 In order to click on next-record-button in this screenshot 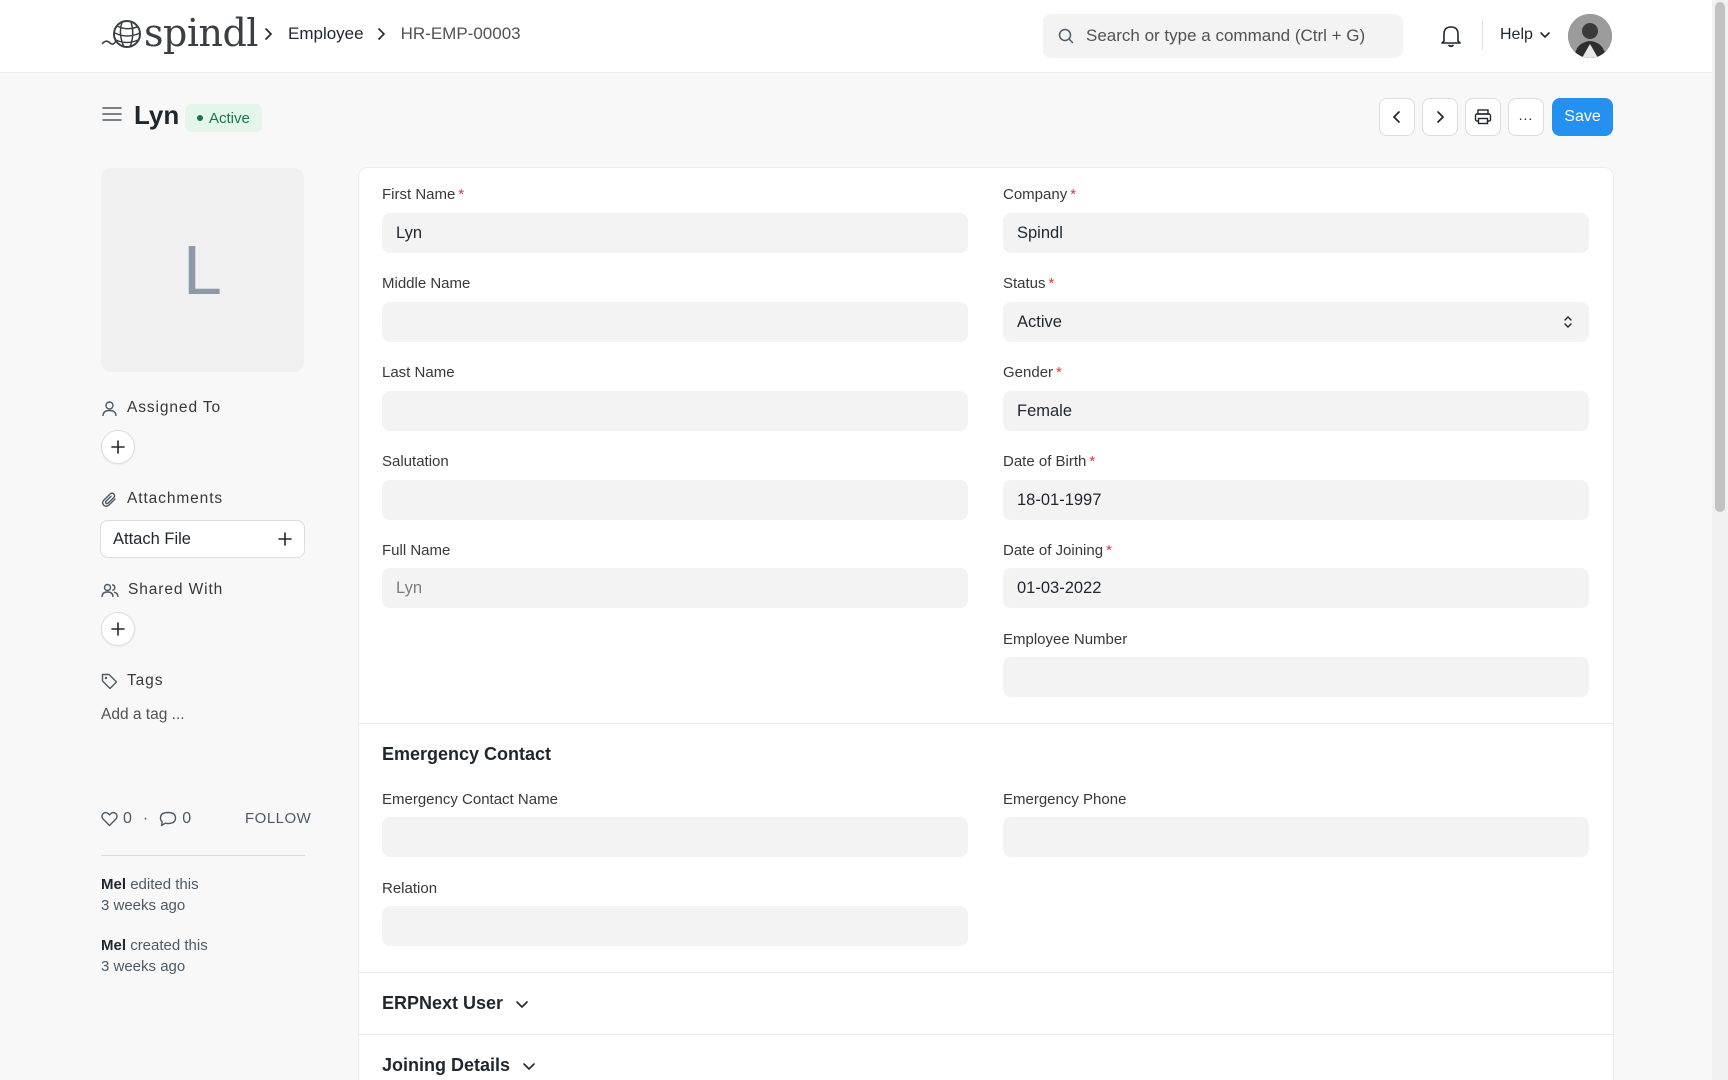, I will do `click(1440, 117)`.